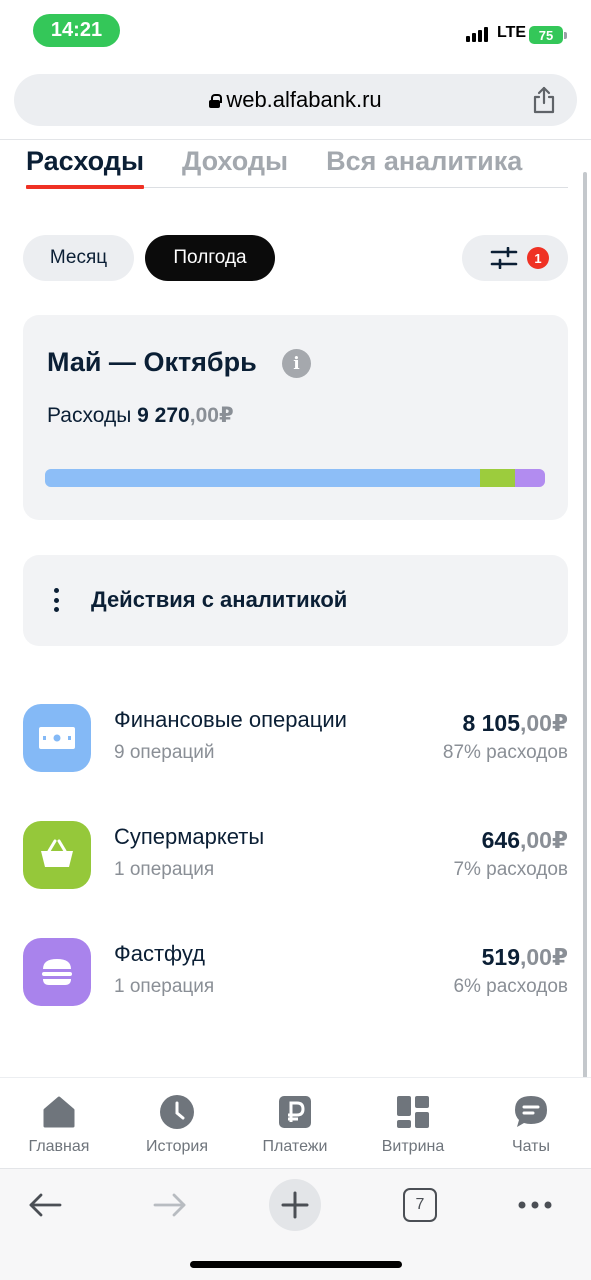 Image resolution: width=591 pixels, height=1280 pixels. I want to click on category-amount-main: 519, so click(500, 957).